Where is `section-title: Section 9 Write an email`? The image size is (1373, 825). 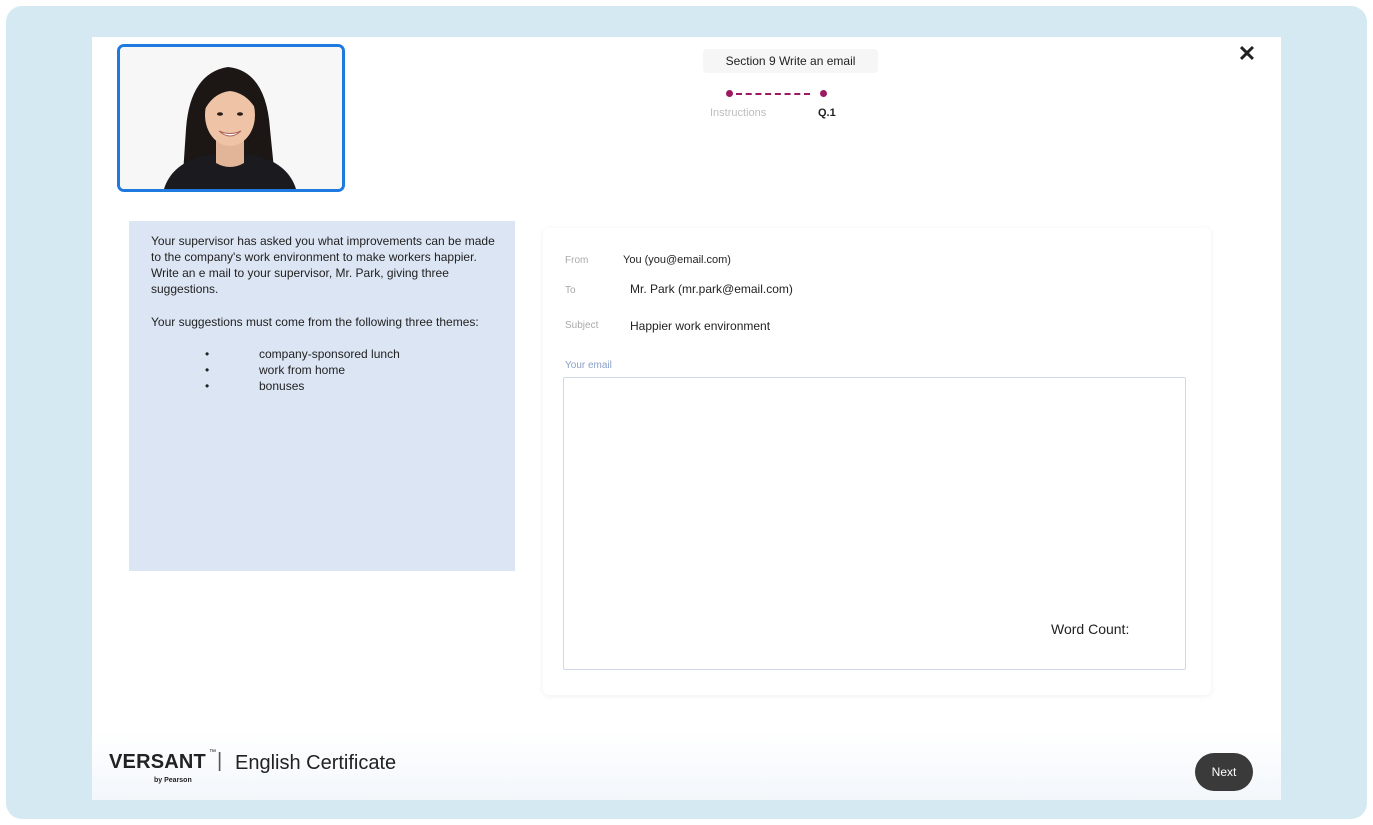
section-title: Section 9 Write an email is located at coordinates (790, 61).